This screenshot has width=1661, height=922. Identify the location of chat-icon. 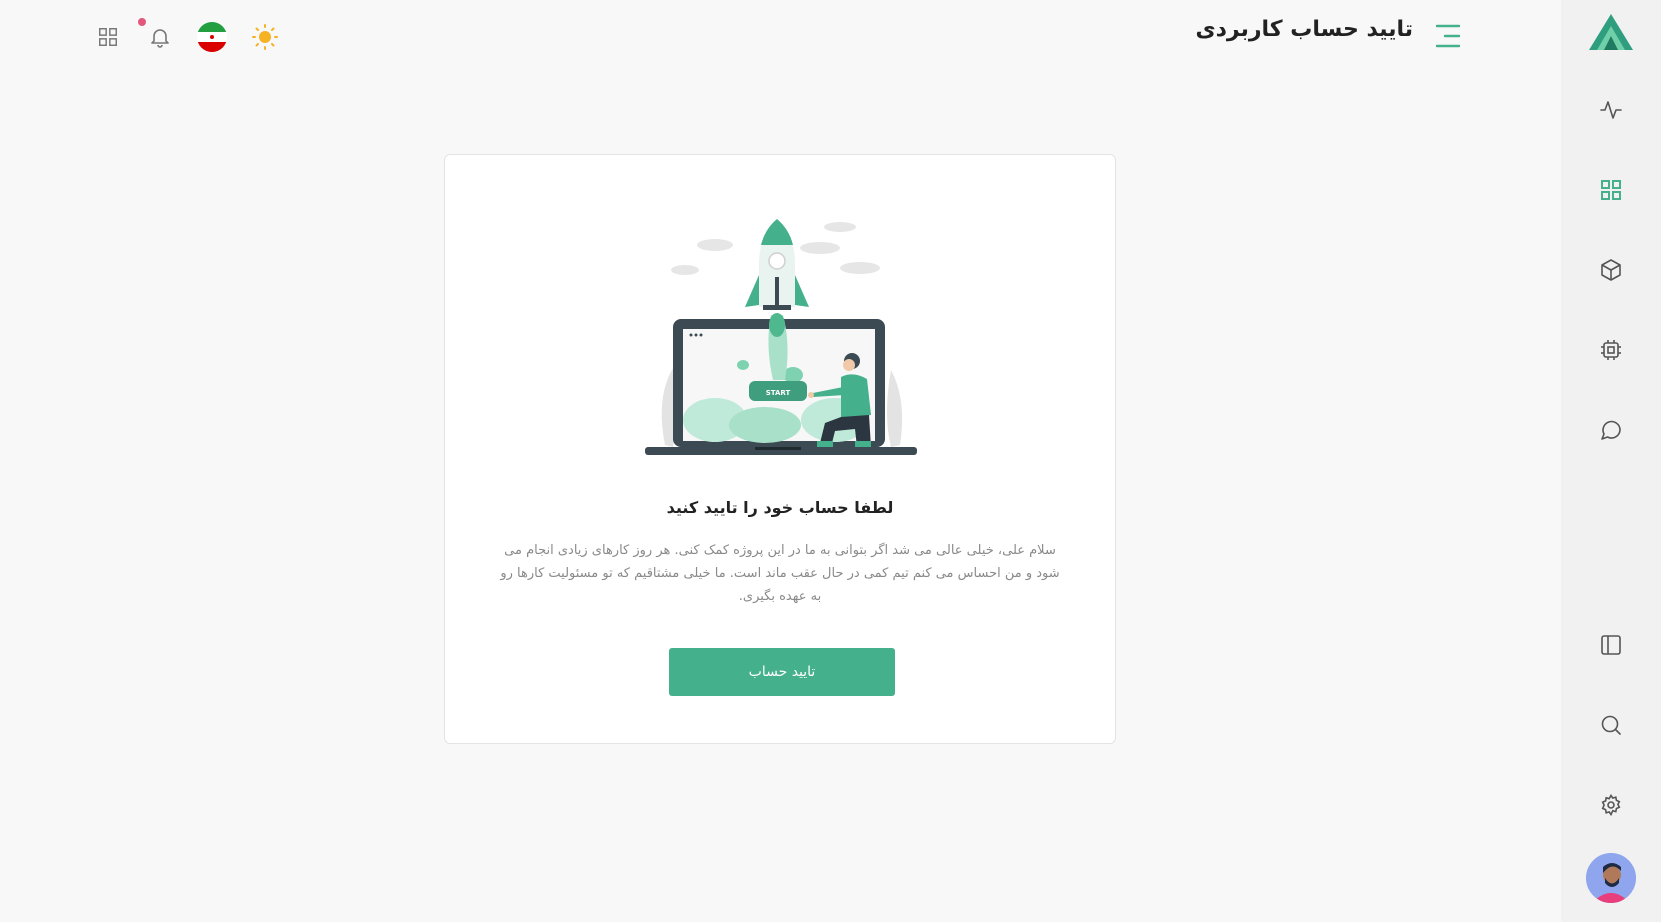
(1611, 430).